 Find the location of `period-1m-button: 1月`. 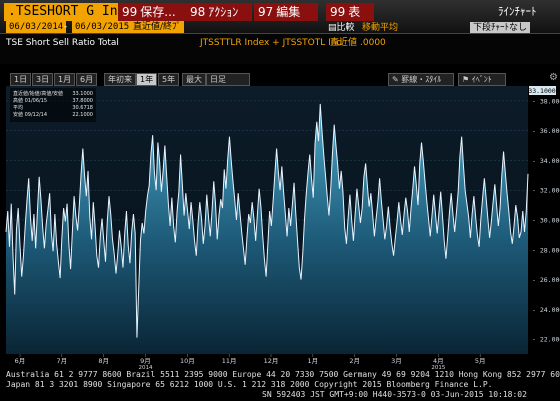

period-1m-button: 1月 is located at coordinates (65, 79).